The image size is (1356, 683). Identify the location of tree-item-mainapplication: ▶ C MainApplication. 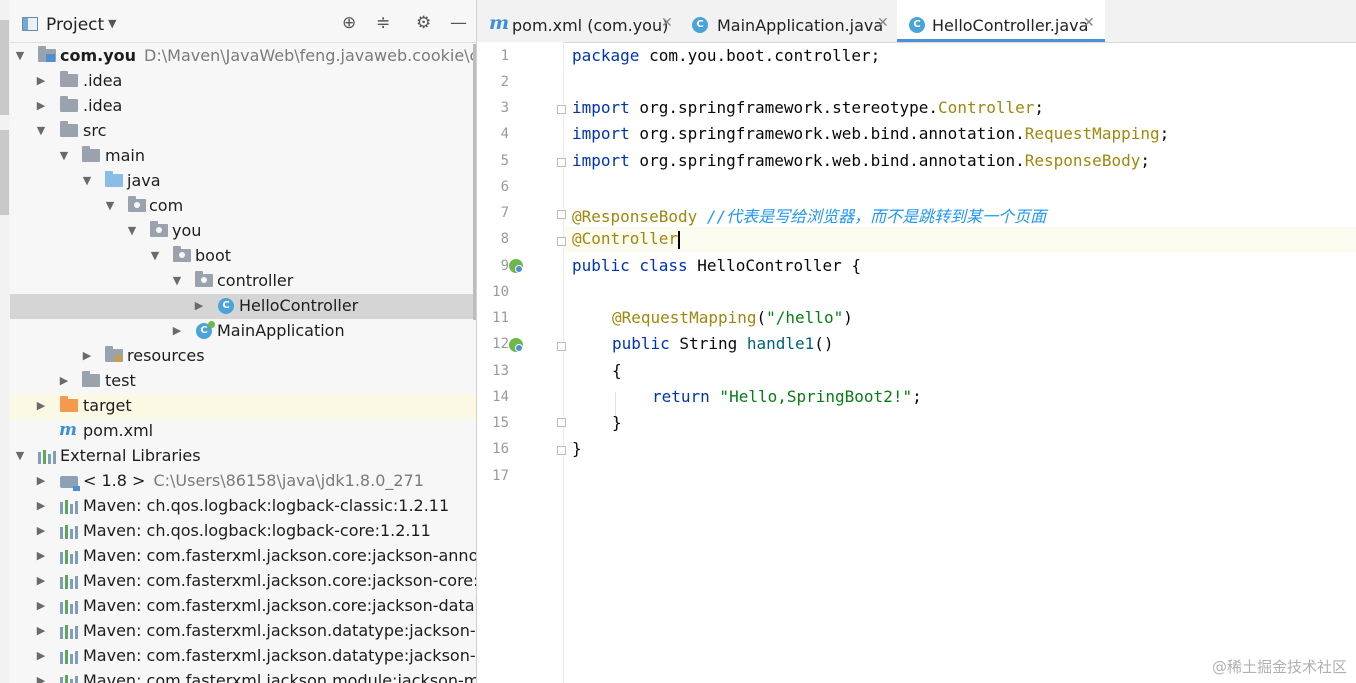
(243, 331).